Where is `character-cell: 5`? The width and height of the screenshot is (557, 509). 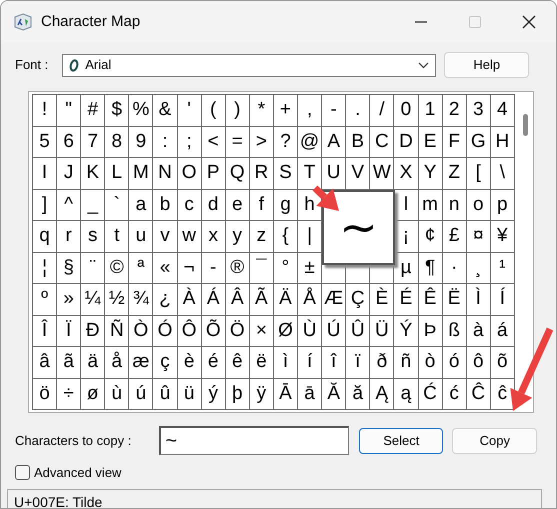 character-cell: 5 is located at coordinates (45, 142).